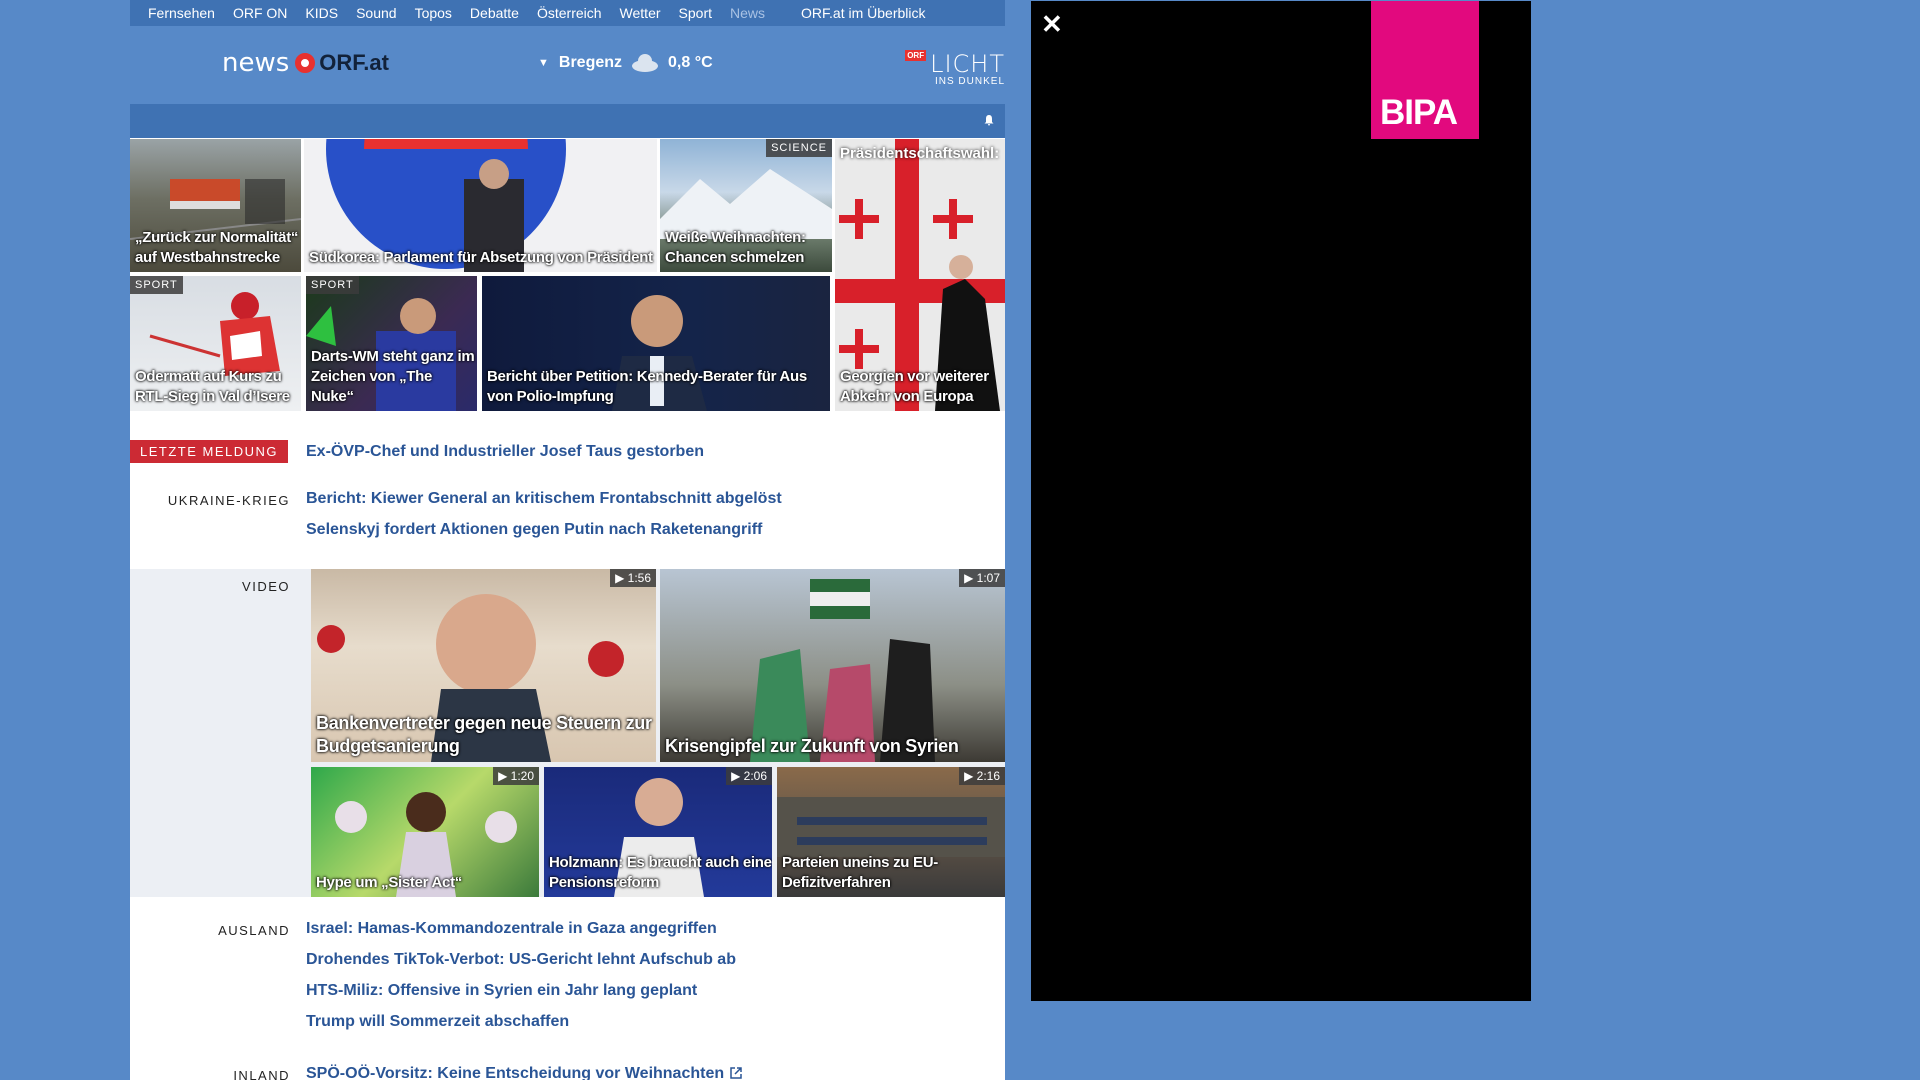  Describe the element at coordinates (209, 451) in the screenshot. I see `latest-news-label: LETZTE MELDUNG` at that location.